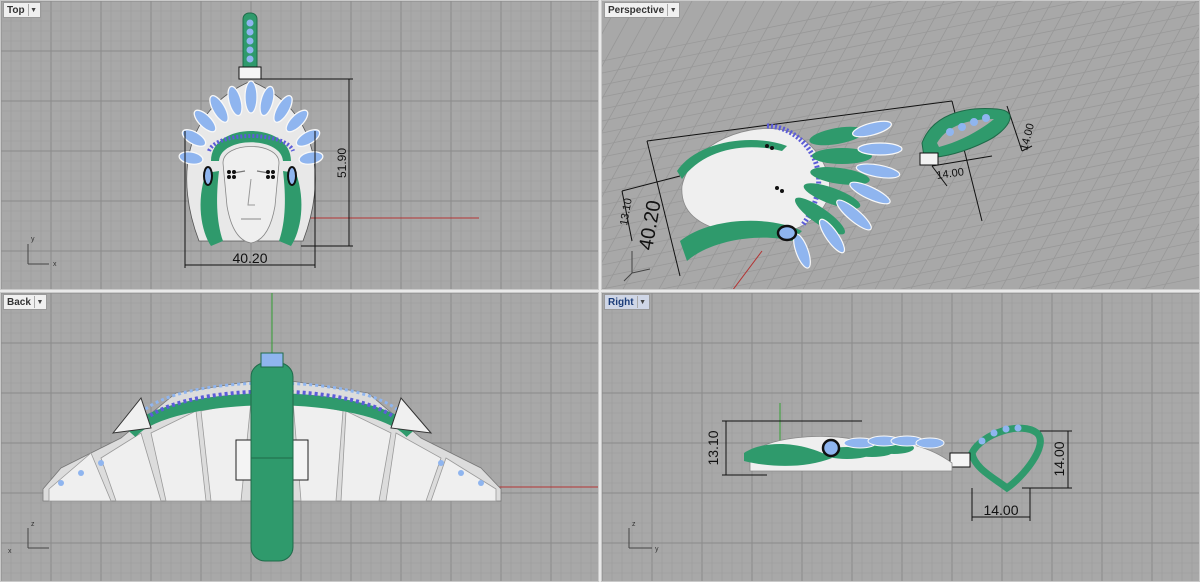 This screenshot has height=582, width=1200. I want to click on viewport-top-title: Top ▼, so click(22, 10).